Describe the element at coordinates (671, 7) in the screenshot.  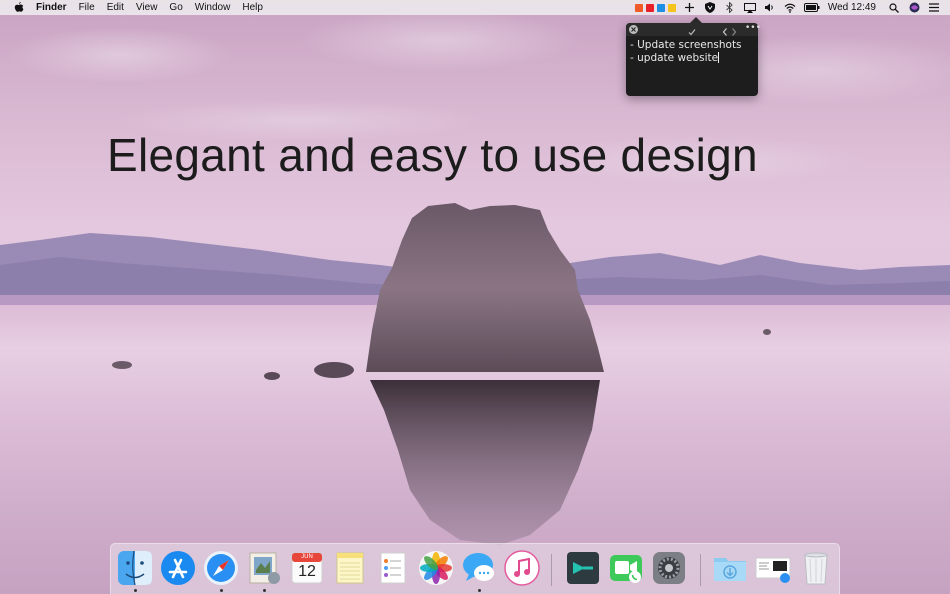
I see `color-swatch-yellow-icon` at that location.